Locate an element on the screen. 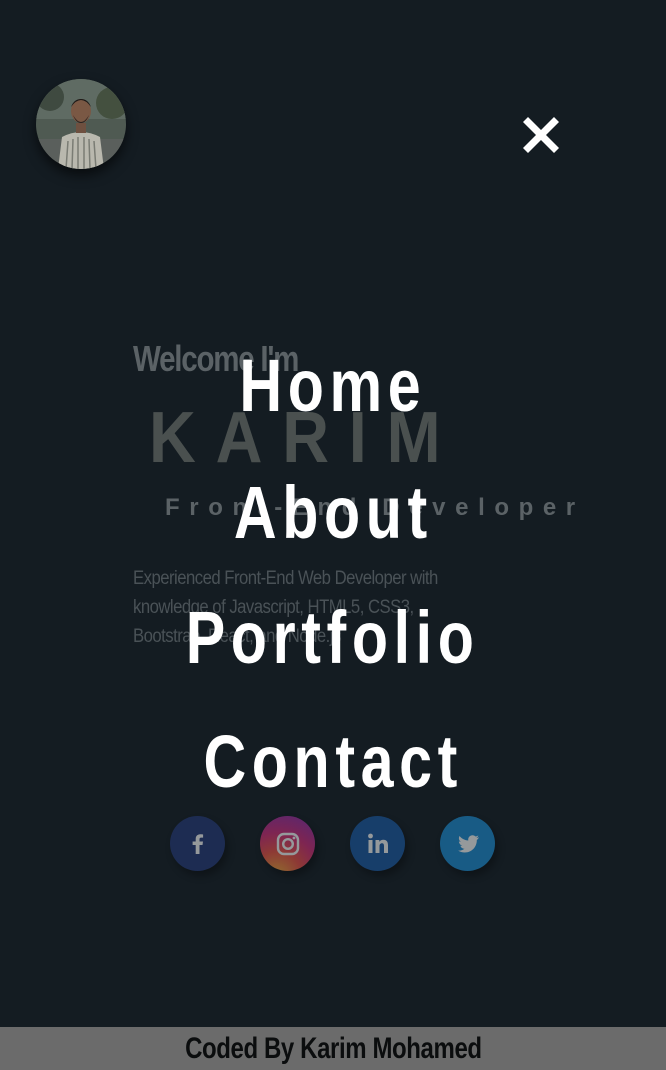 This screenshot has height=1070, width=666. close-menu-button is located at coordinates (541, 135).